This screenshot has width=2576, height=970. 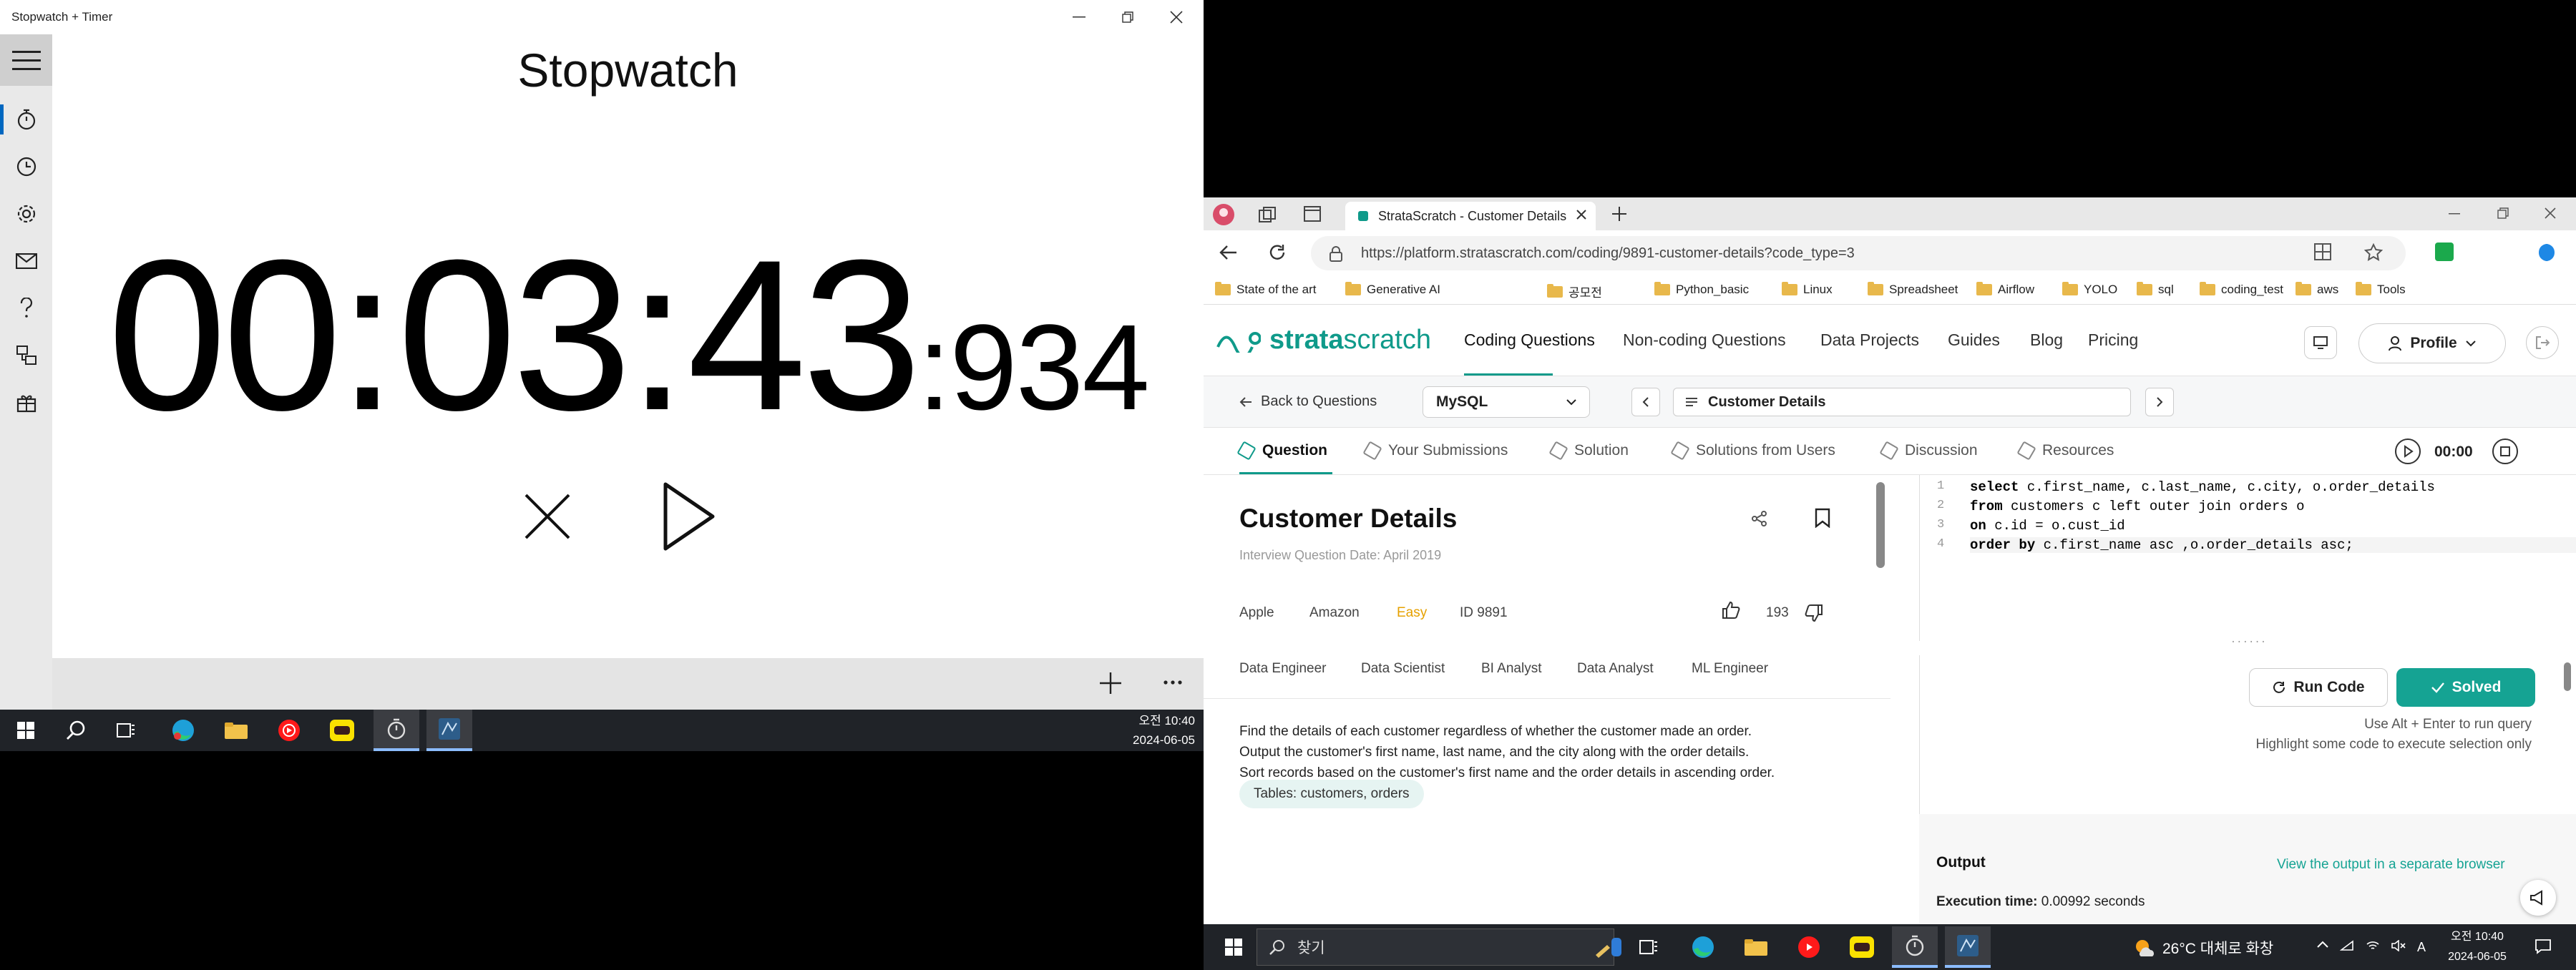 I want to click on favorite-folder: Tools, so click(x=2381, y=289).